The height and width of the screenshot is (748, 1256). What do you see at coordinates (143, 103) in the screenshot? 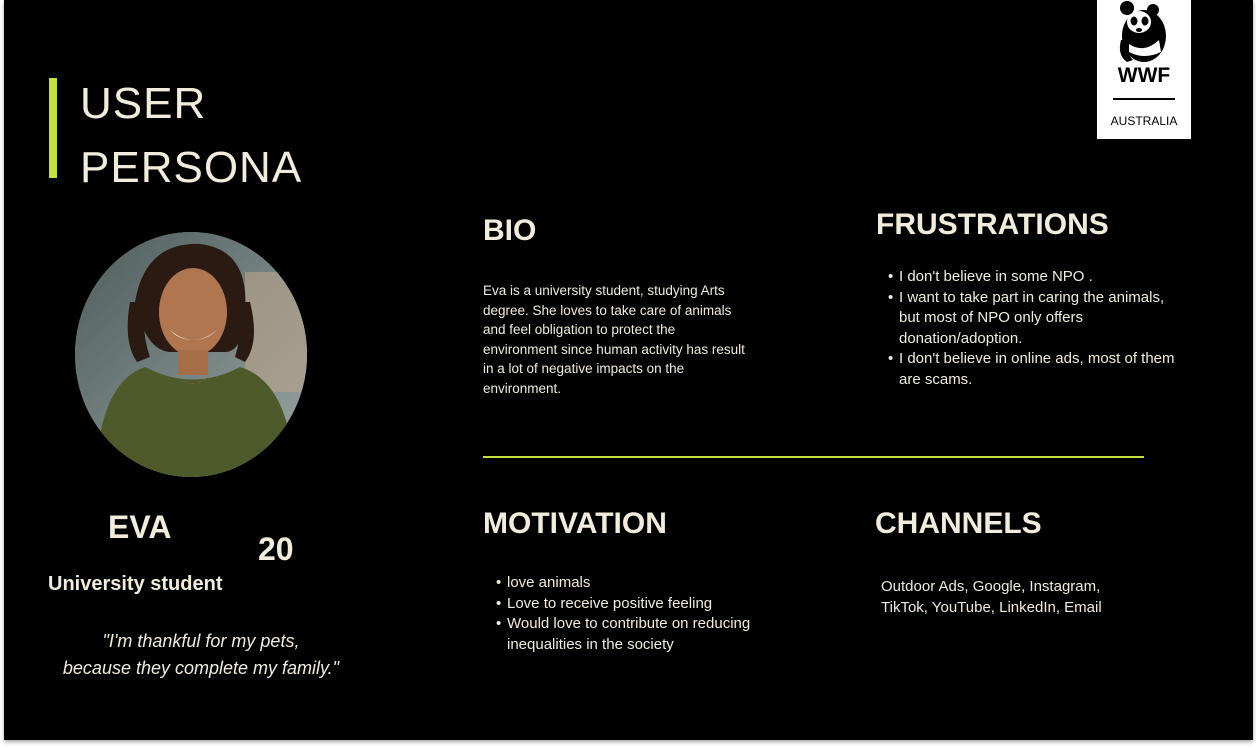
I see `title-line-1: USER` at bounding box center [143, 103].